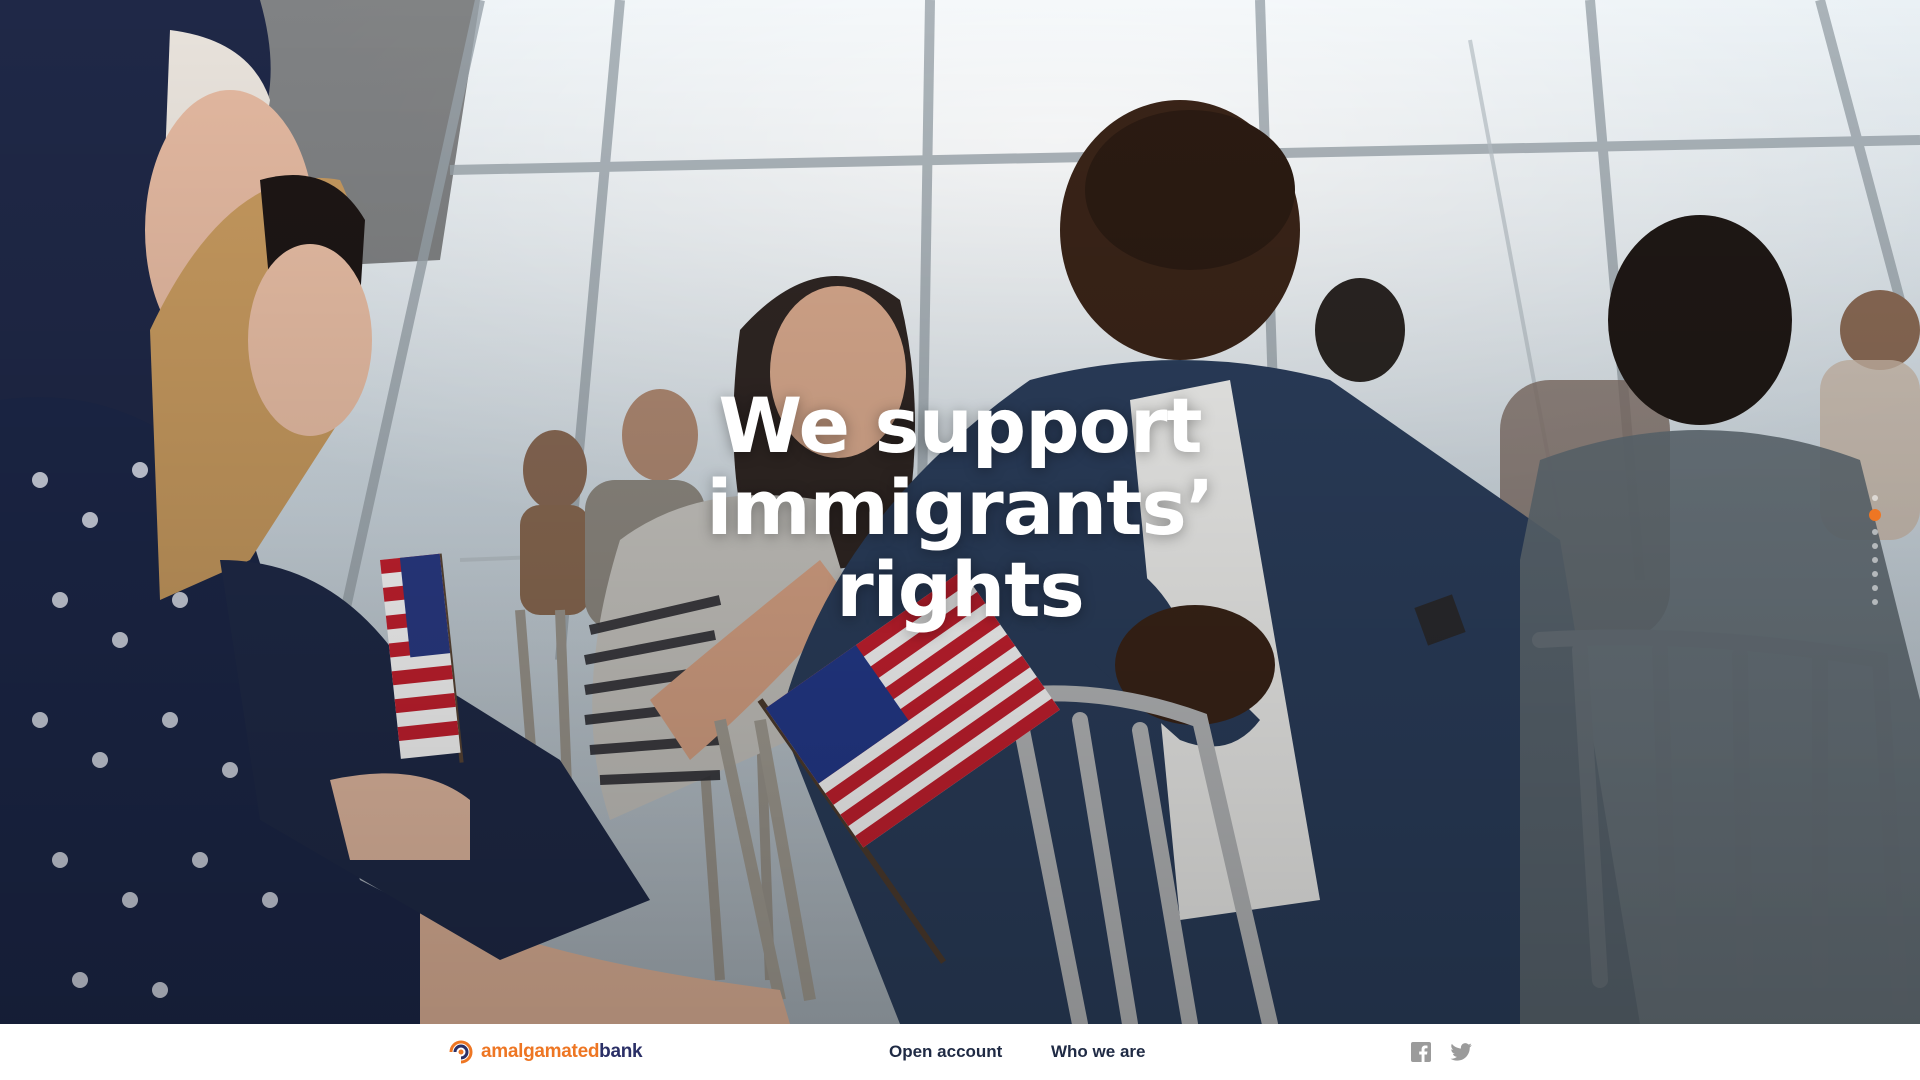  I want to click on slide-pagination, so click(1875, 550).